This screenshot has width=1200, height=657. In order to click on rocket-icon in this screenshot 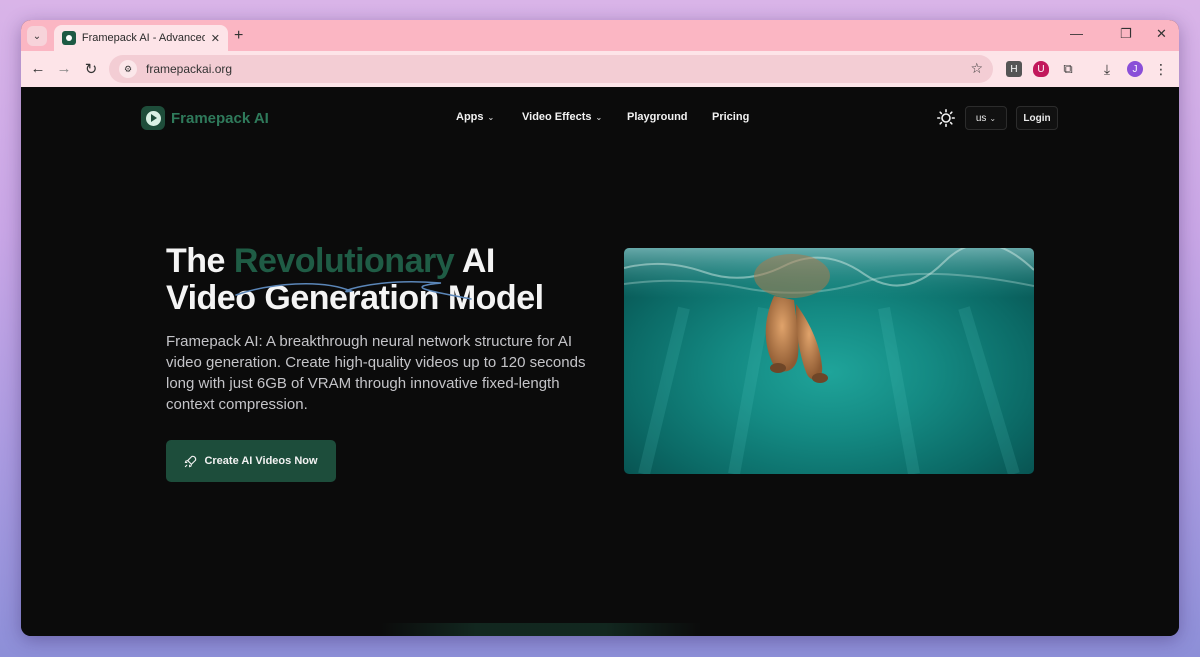, I will do `click(191, 461)`.